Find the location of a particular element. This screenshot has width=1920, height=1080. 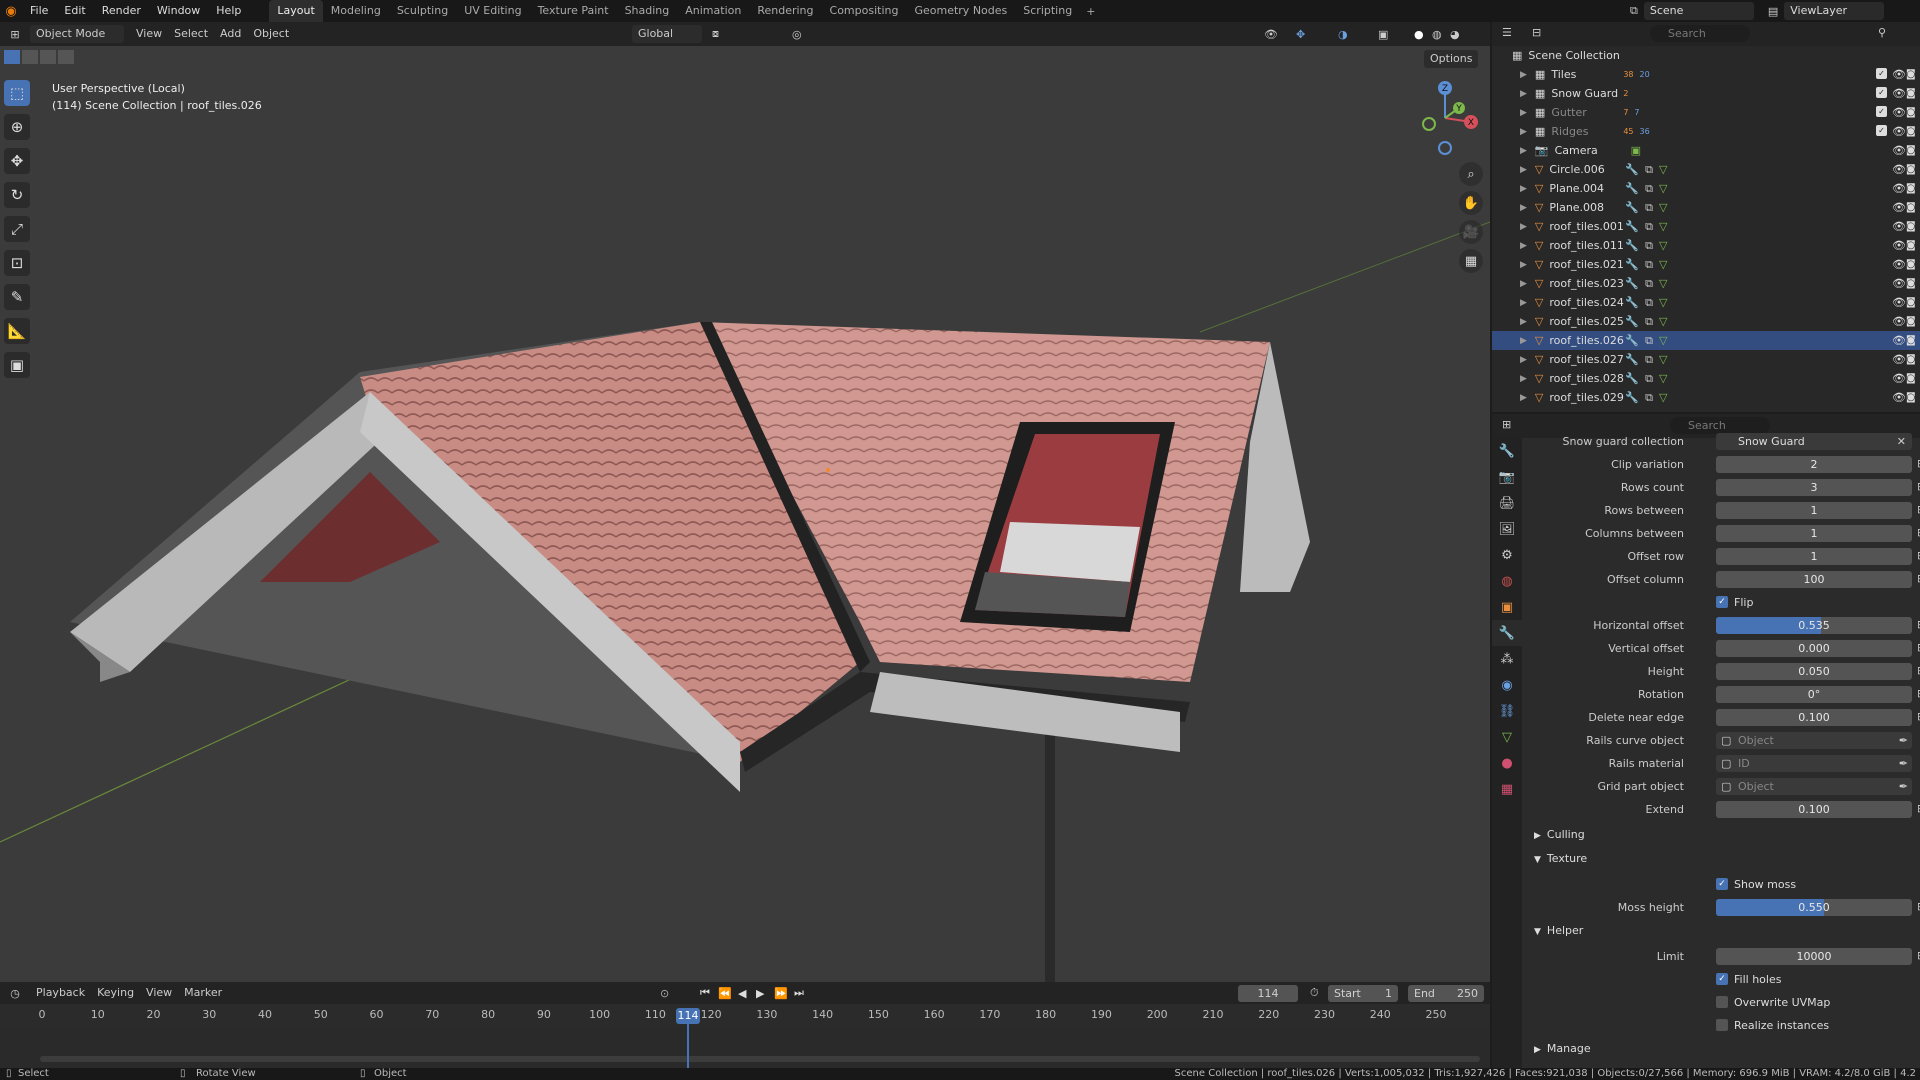

scene-selector: Scene is located at coordinates (1698, 11).